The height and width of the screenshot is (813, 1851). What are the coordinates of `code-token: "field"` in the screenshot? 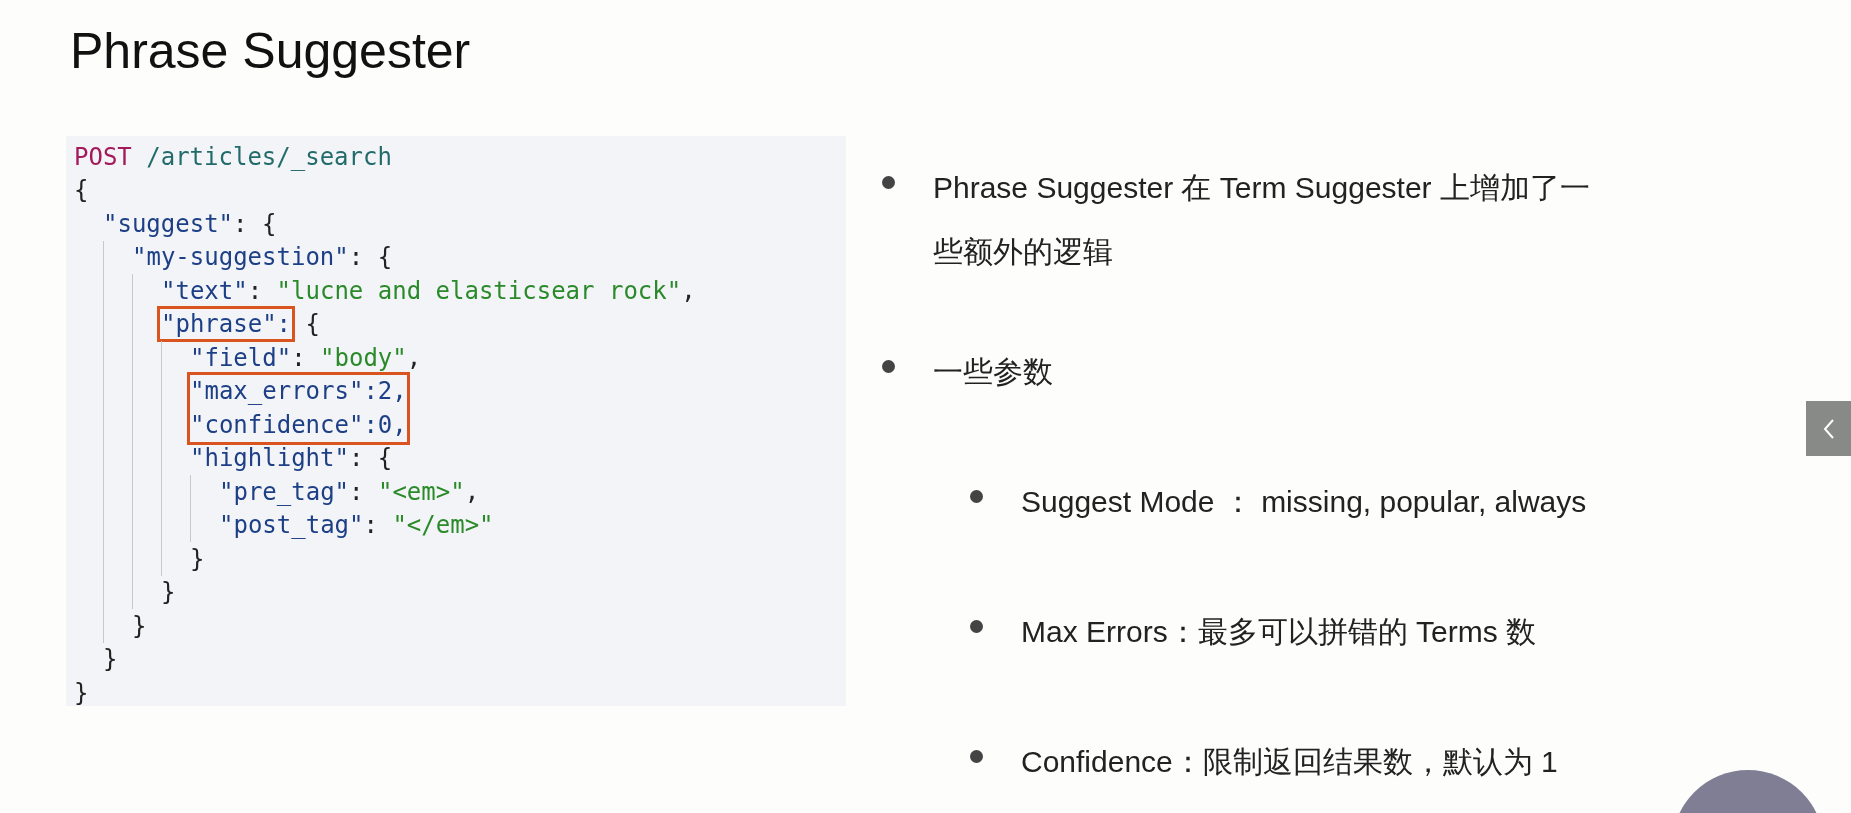 It's located at (241, 357).